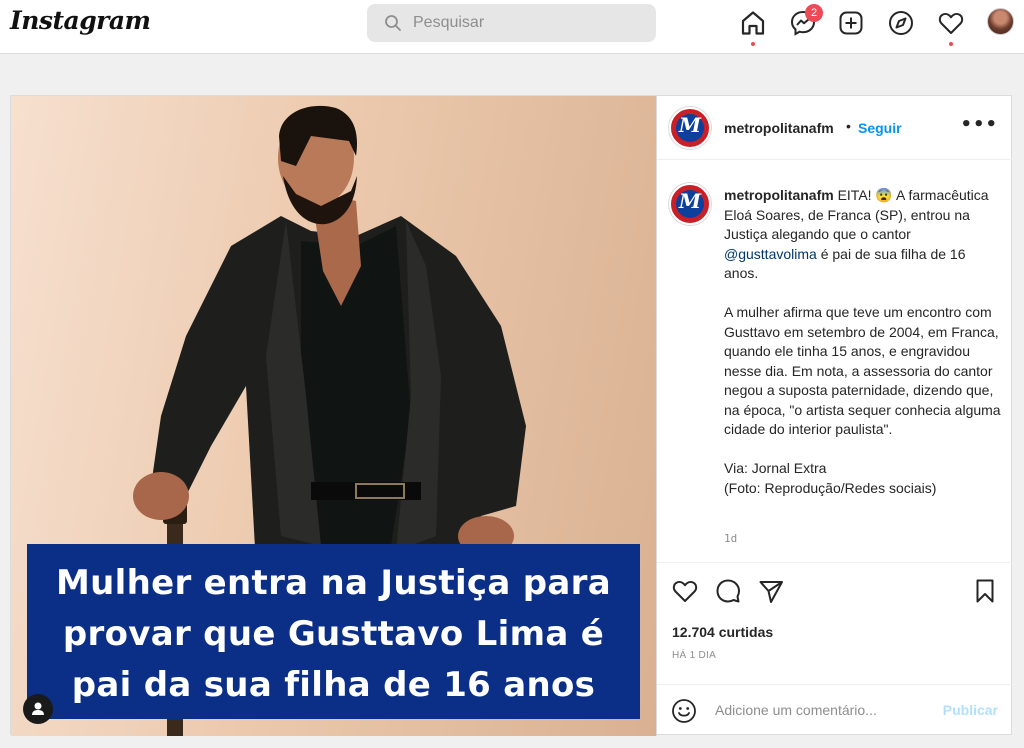 This screenshot has width=1024, height=748. What do you see at coordinates (835, 592) in the screenshot?
I see `post-actions` at bounding box center [835, 592].